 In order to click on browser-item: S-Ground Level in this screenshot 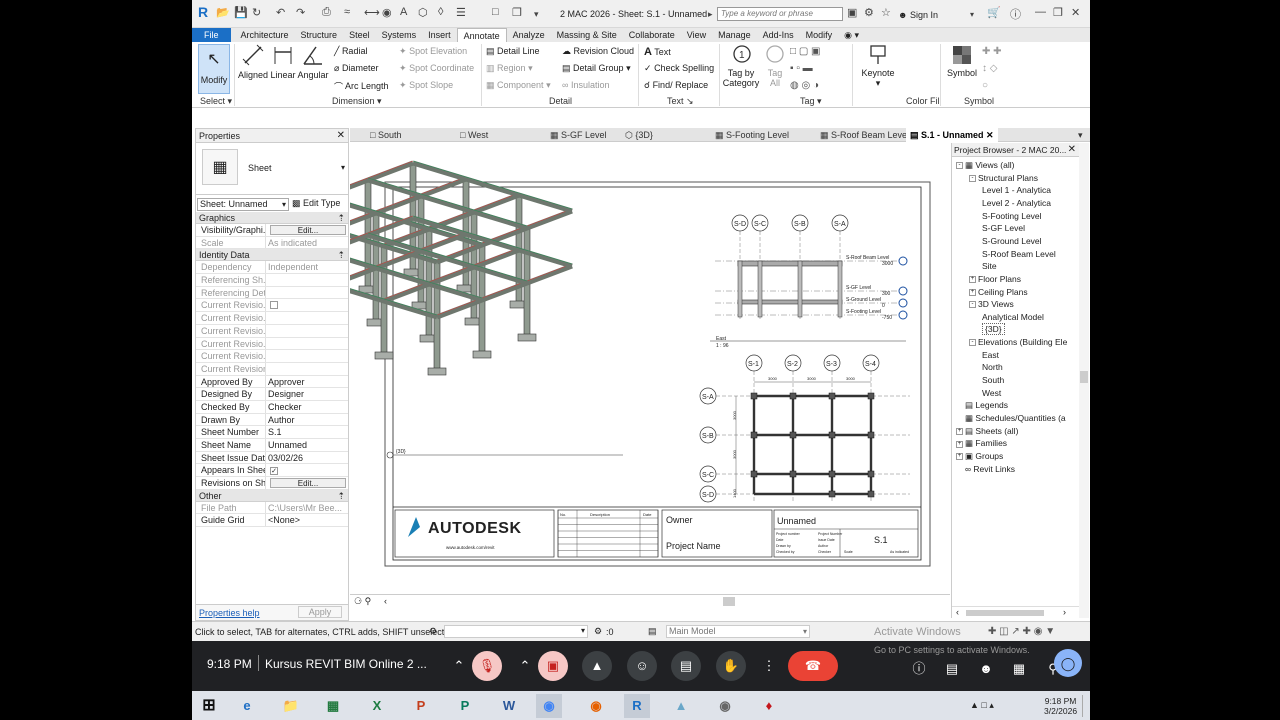, I will do `click(1012, 241)`.